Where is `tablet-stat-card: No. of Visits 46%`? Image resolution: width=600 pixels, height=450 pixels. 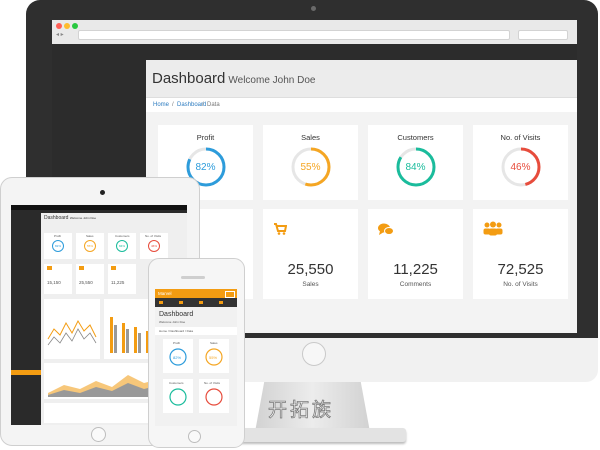
tablet-stat-card: No. of Visits 46% is located at coordinates (154, 246).